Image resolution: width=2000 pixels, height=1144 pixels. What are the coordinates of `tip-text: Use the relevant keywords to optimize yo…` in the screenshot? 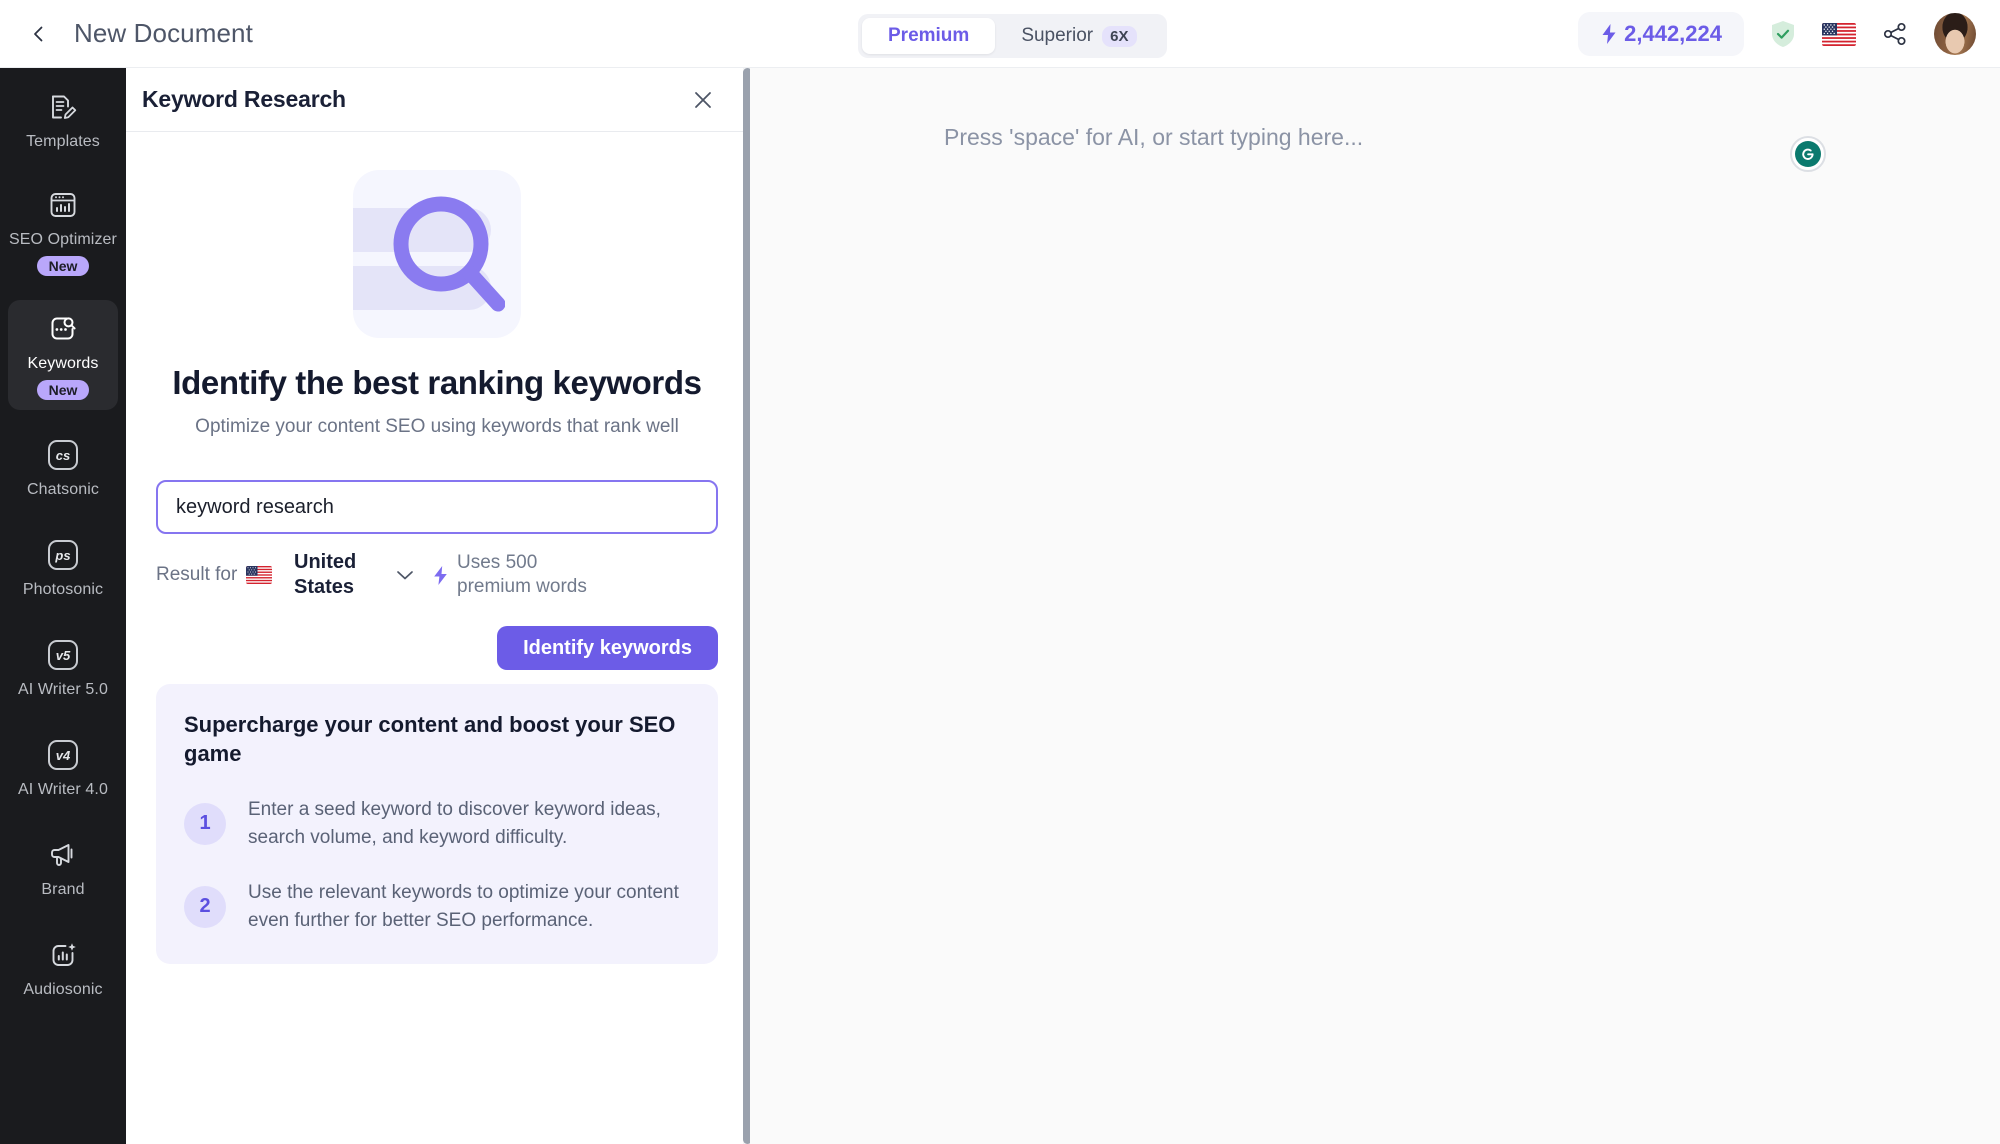 It's located at (463, 906).